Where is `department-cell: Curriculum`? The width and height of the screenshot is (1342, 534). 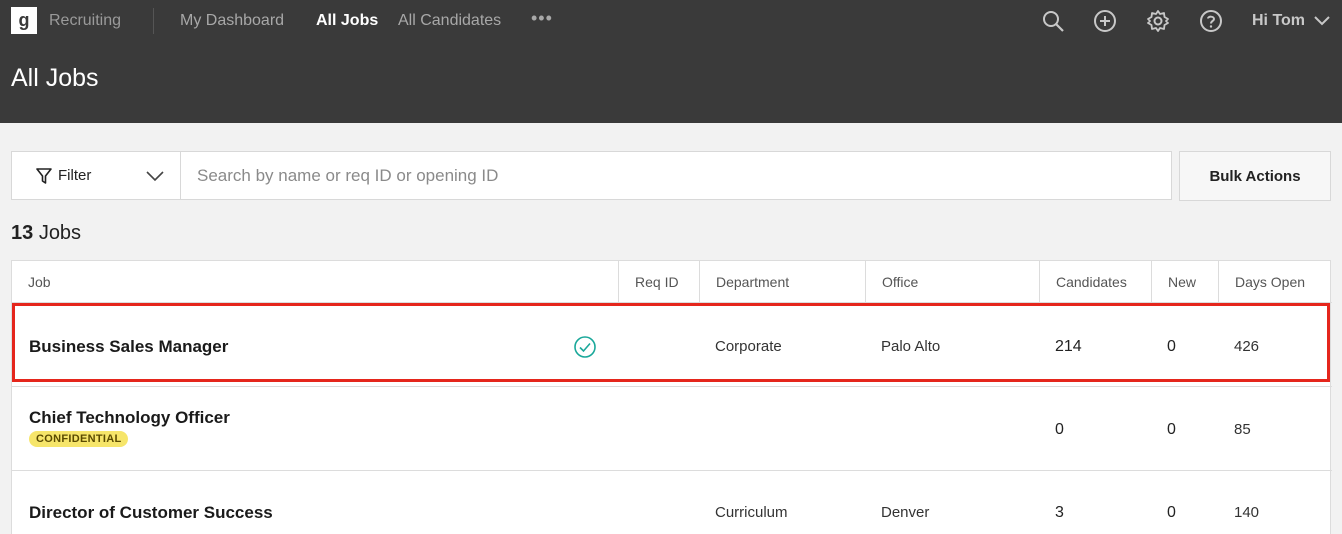 department-cell: Curriculum is located at coordinates (751, 512).